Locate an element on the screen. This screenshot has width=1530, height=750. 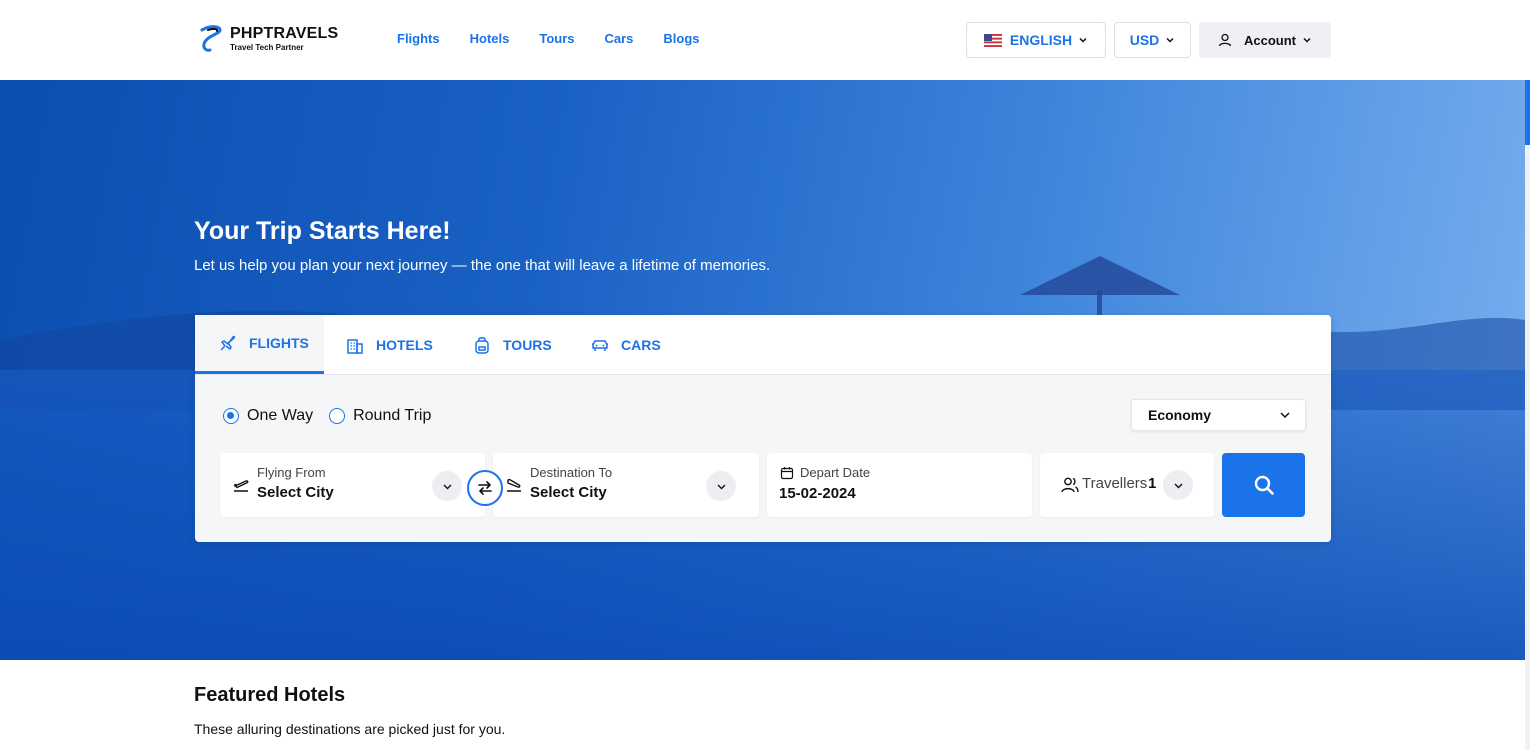
search-icon is located at coordinates (1264, 485).